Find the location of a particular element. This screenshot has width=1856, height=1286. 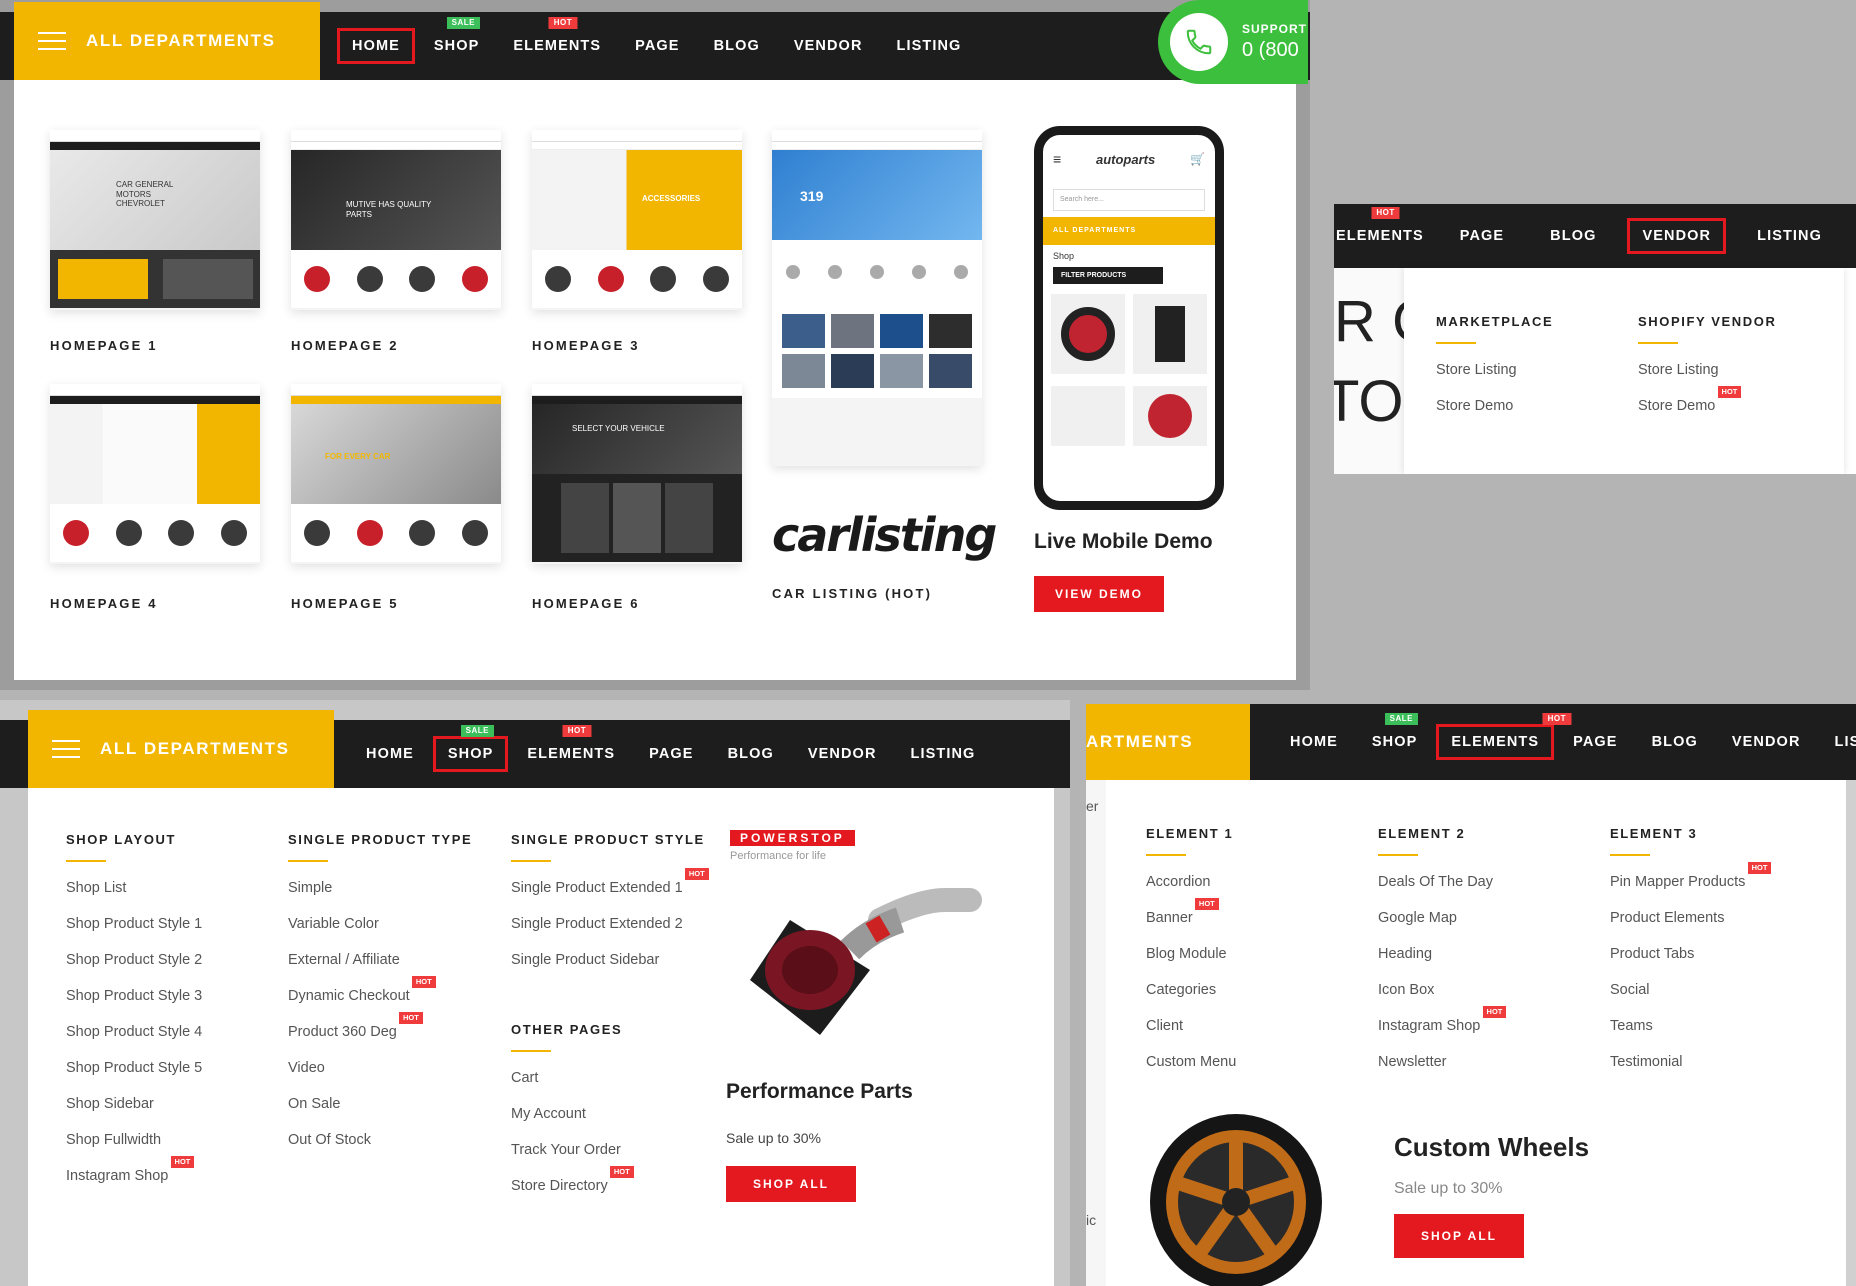

homepage-6-label: HOMEPAGE 6 is located at coordinates (586, 603).